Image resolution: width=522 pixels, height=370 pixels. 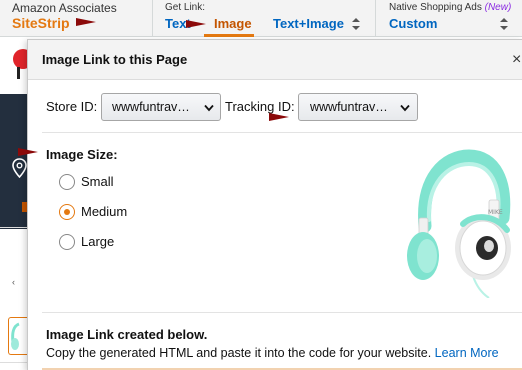 I want to click on native-ads-label-text: Native Shopping Ads, so click(x=435, y=7).